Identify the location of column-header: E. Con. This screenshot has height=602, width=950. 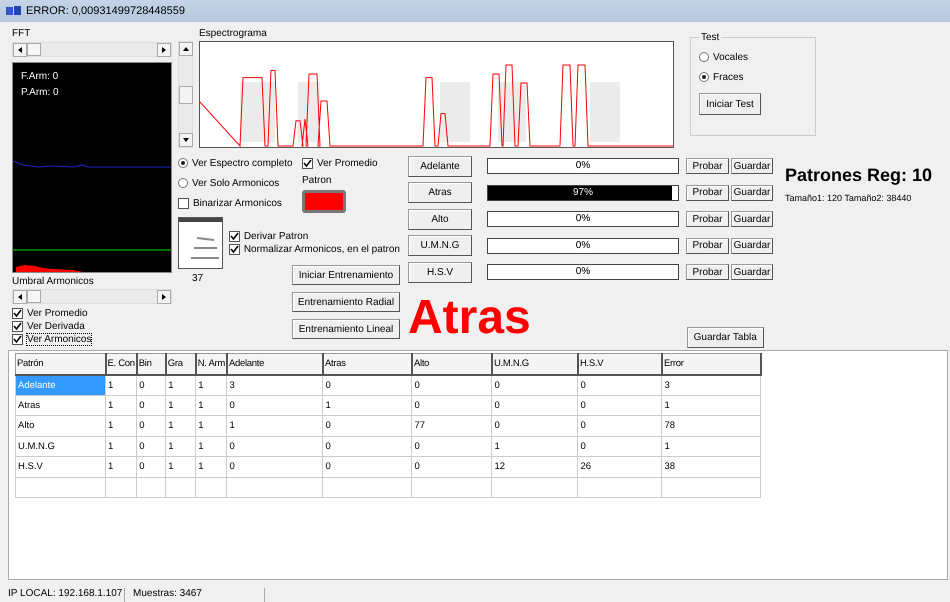
(121, 364).